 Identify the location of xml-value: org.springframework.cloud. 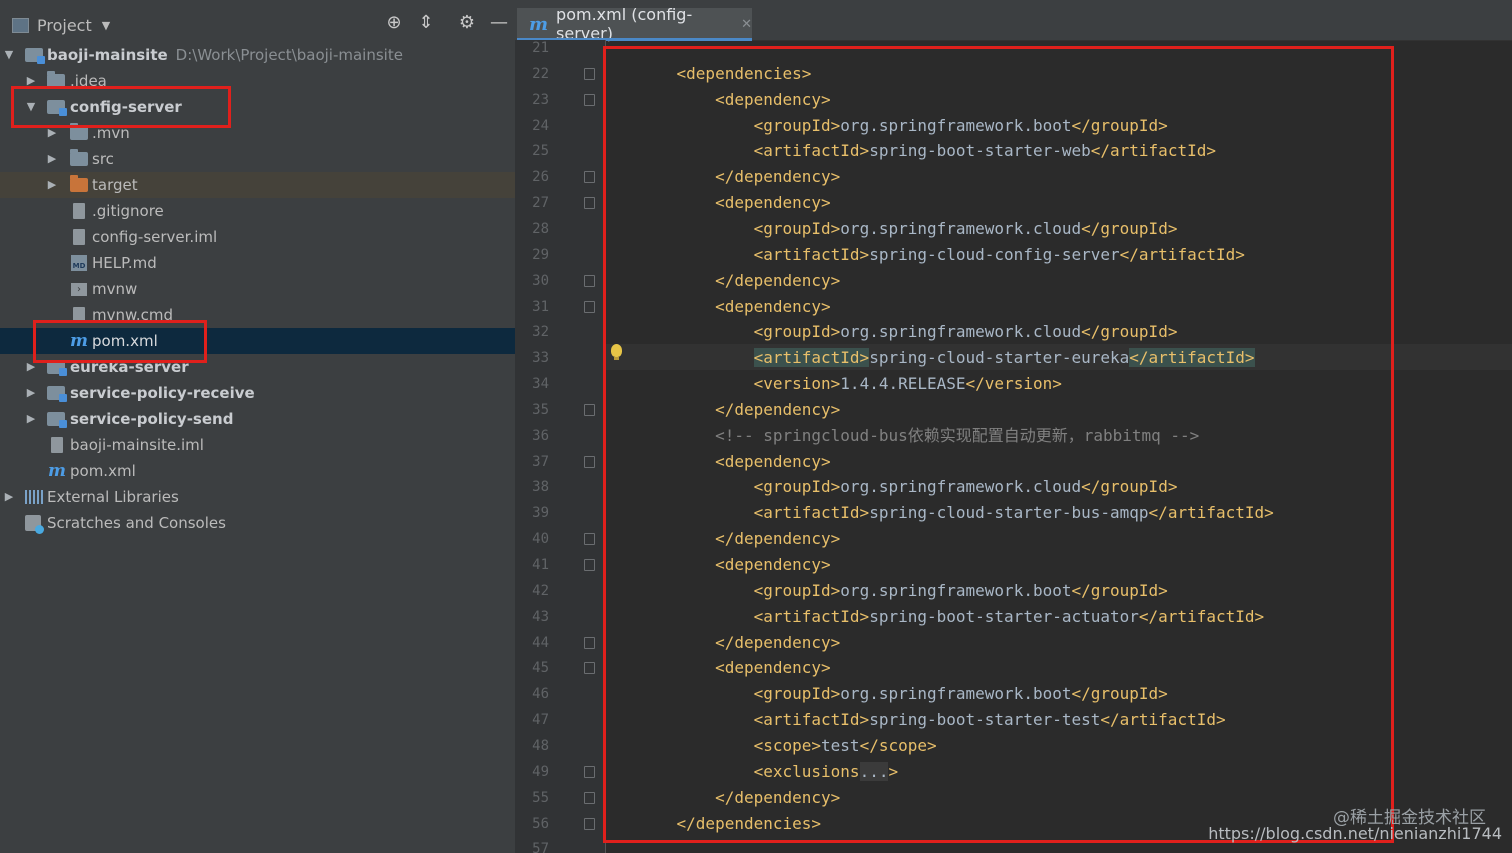
(961, 331).